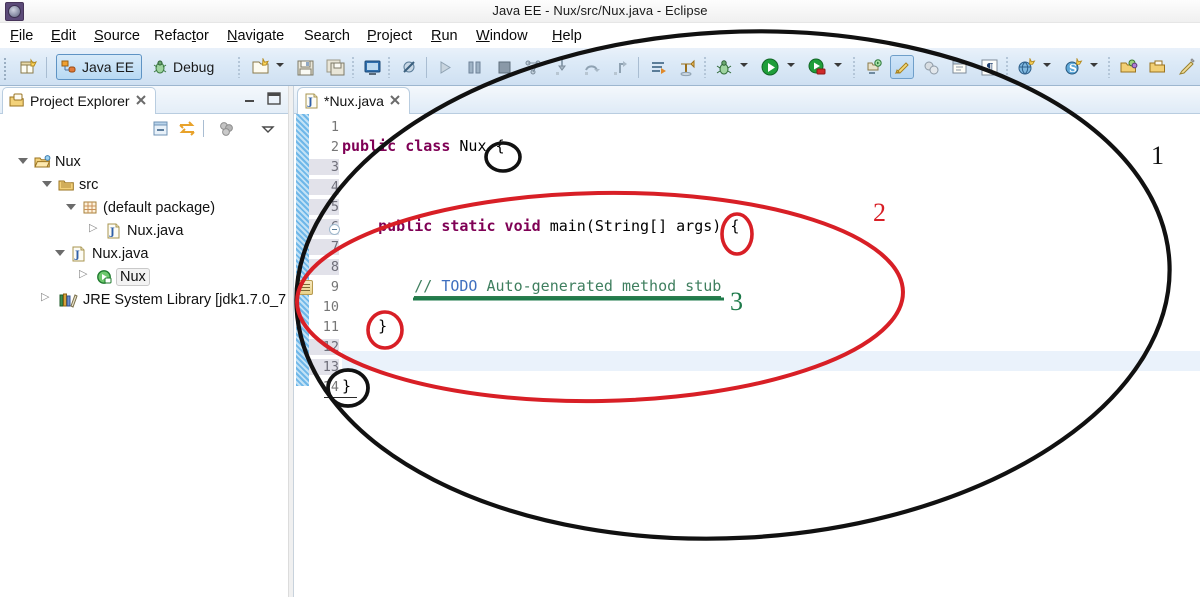 This screenshot has height=597, width=1200. Describe the element at coordinates (474, 67) in the screenshot. I see `suspend-icon` at that location.